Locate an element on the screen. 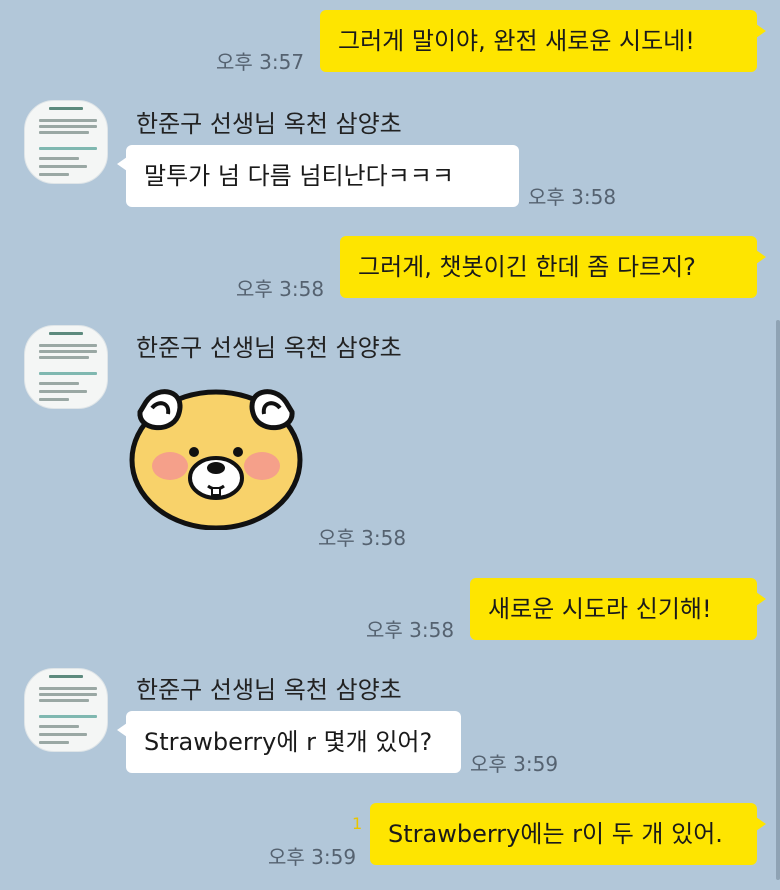 The height and width of the screenshot is (890, 780). puppy-face-sticker is located at coordinates (216, 456).